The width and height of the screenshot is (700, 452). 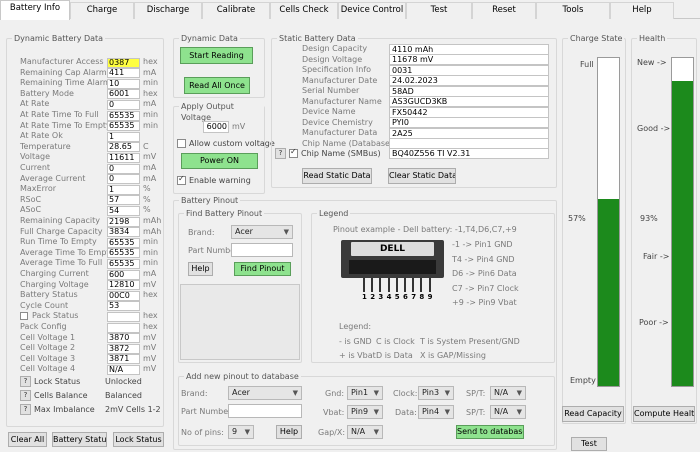 What do you see at coordinates (25, 381) in the screenshot?
I see `lock-status-help-button: ?` at bounding box center [25, 381].